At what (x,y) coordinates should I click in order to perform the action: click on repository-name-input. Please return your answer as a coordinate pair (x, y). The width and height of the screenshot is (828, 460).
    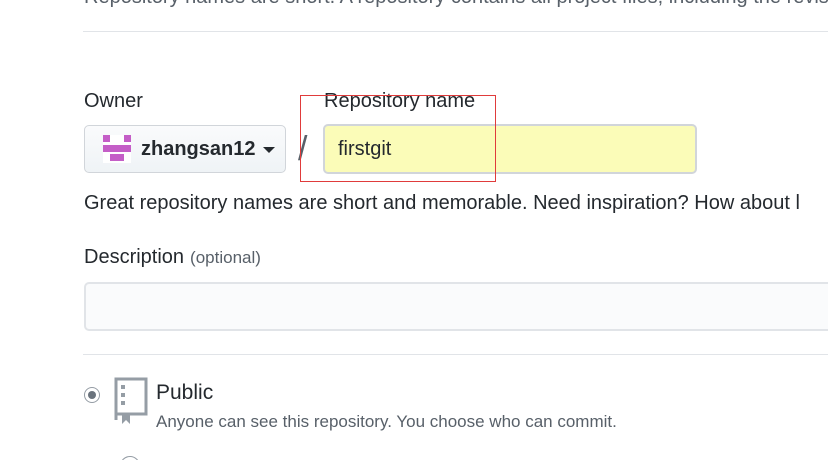
    Looking at the image, I should click on (510, 149).